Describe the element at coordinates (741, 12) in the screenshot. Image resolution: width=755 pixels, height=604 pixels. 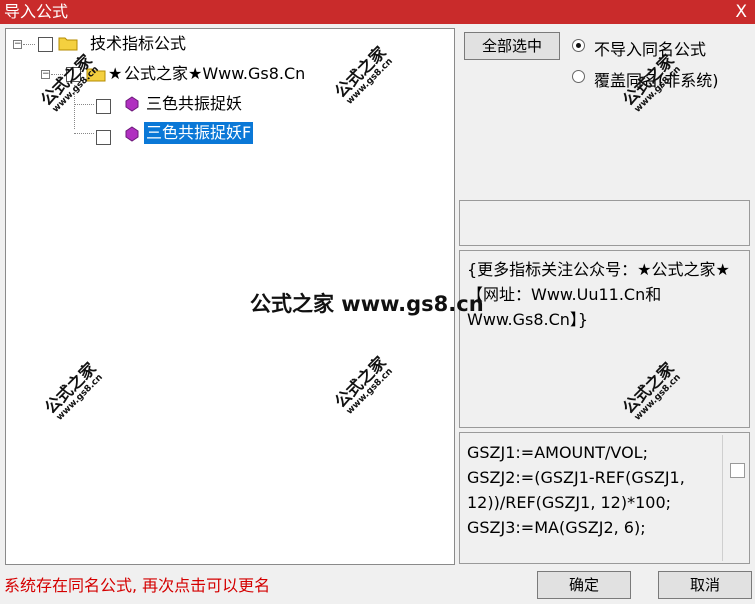
I see `close-icon: X` at that location.